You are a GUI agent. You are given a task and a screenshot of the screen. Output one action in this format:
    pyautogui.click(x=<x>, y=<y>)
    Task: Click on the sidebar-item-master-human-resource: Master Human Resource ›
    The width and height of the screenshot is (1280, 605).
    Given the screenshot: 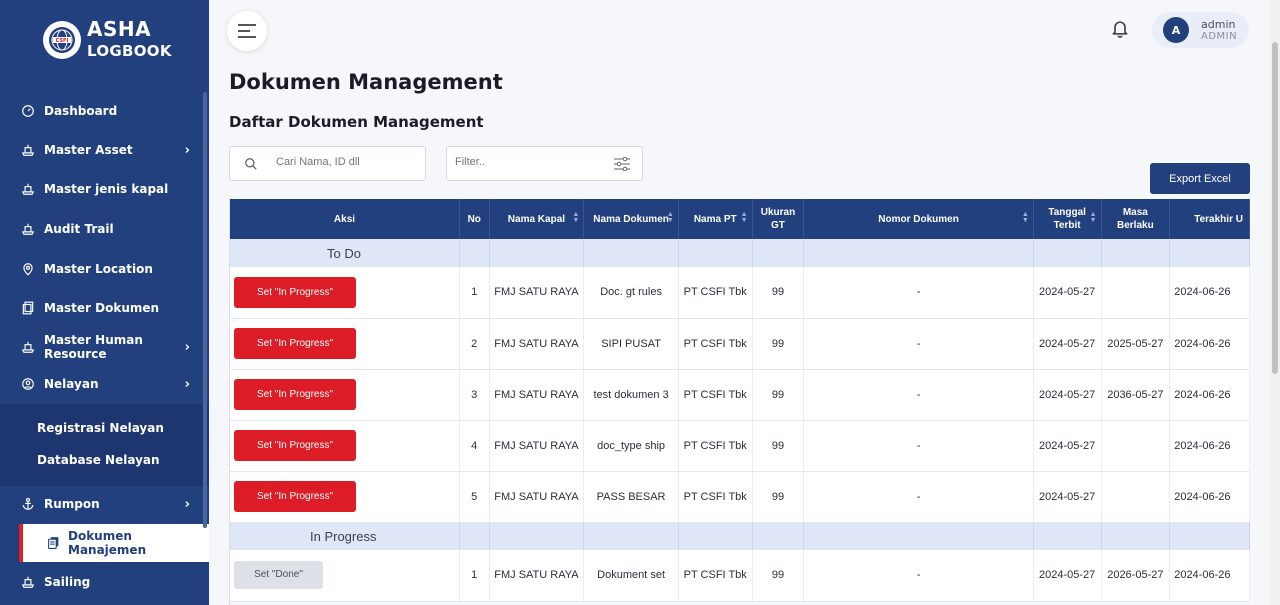 What is the action you would take?
    pyautogui.click(x=104, y=347)
    